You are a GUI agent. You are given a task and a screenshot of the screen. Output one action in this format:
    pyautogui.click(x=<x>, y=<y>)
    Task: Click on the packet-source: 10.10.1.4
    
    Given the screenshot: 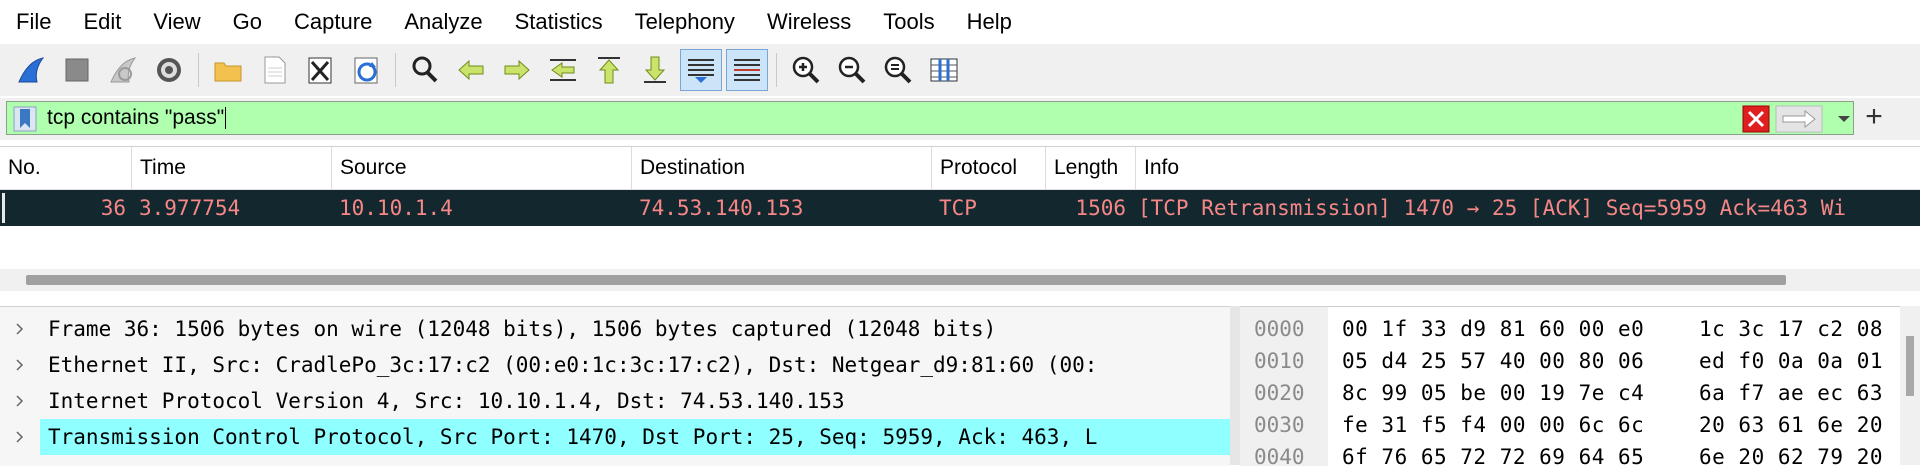 What is the action you would take?
    pyautogui.click(x=396, y=208)
    